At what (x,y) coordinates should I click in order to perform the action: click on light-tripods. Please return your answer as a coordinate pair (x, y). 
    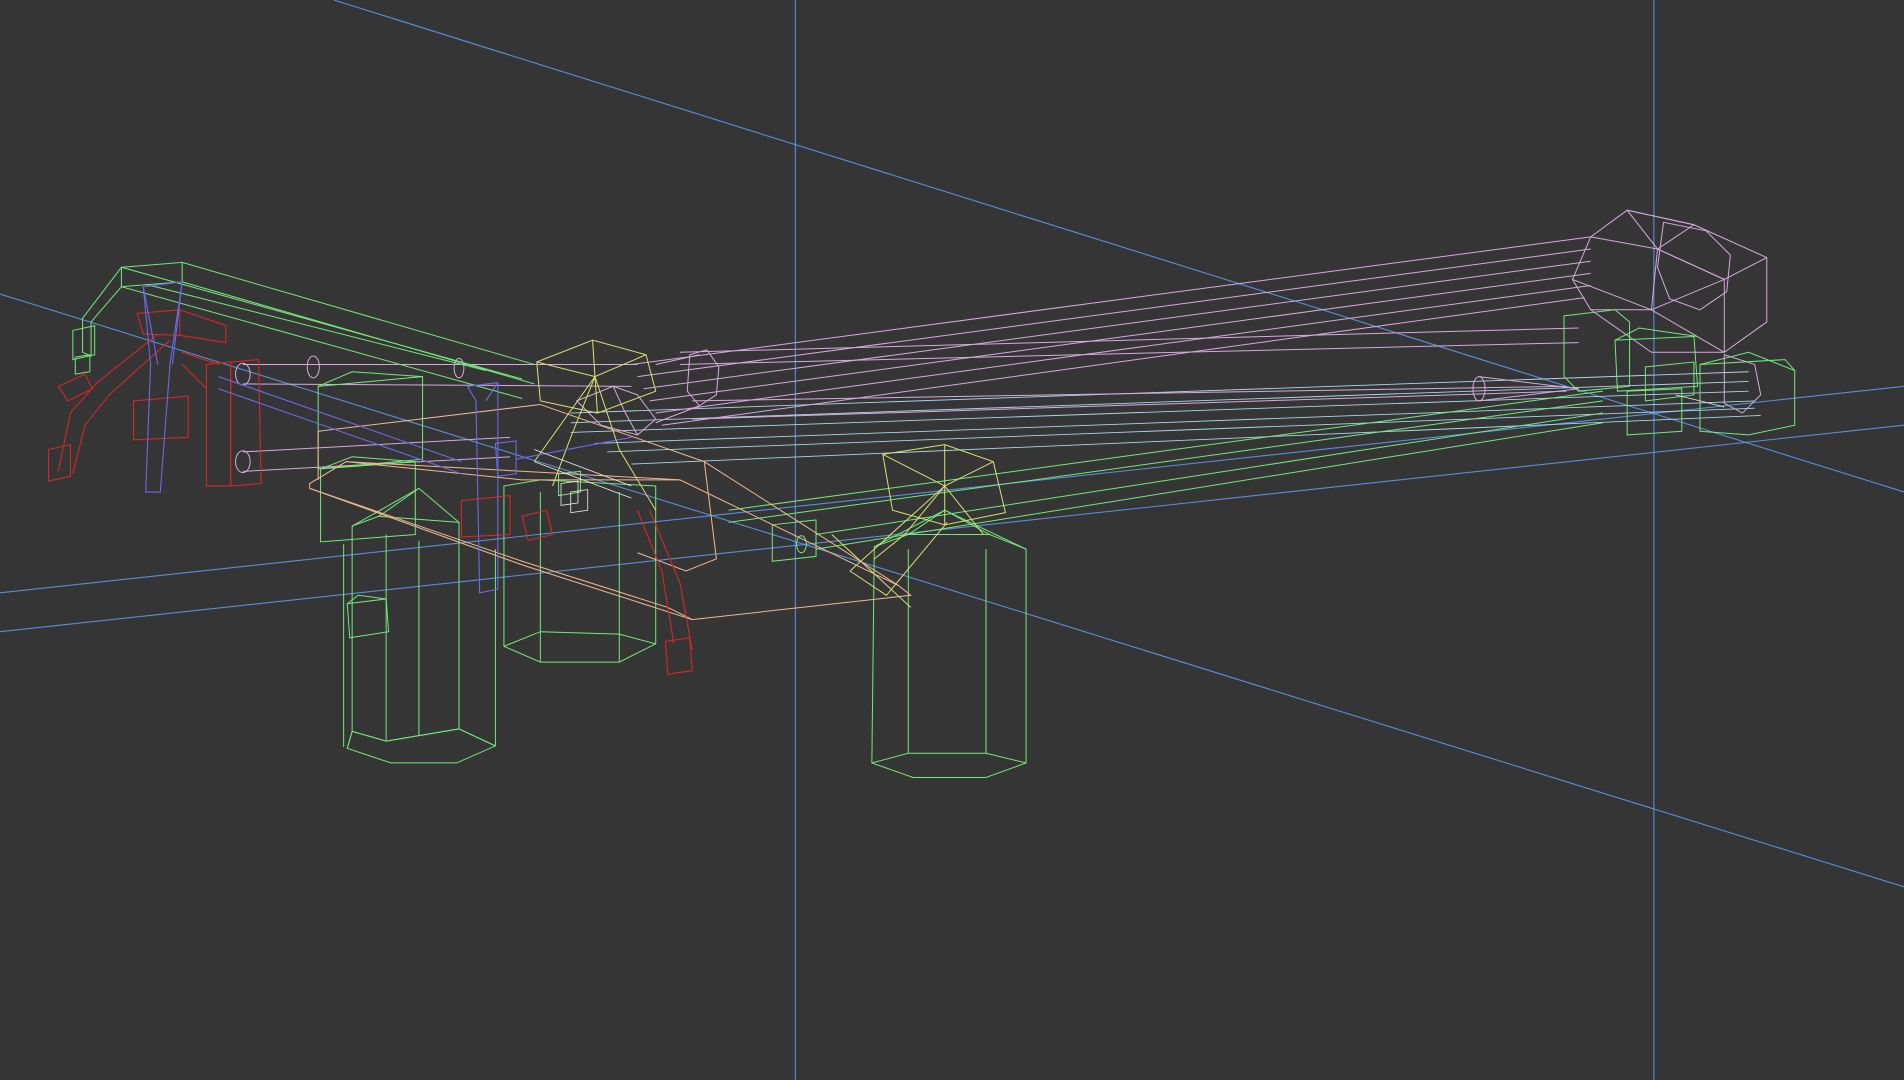
    Looking at the image, I should click on (769, 473).